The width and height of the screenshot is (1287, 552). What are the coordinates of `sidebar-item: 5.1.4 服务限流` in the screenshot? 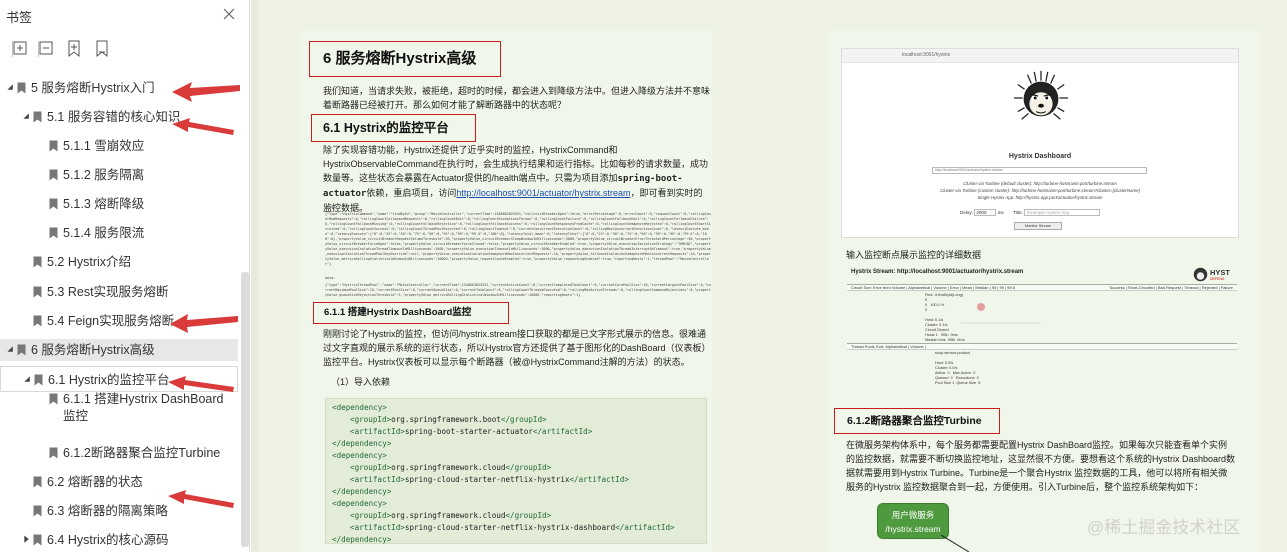 It's located at (119, 233).